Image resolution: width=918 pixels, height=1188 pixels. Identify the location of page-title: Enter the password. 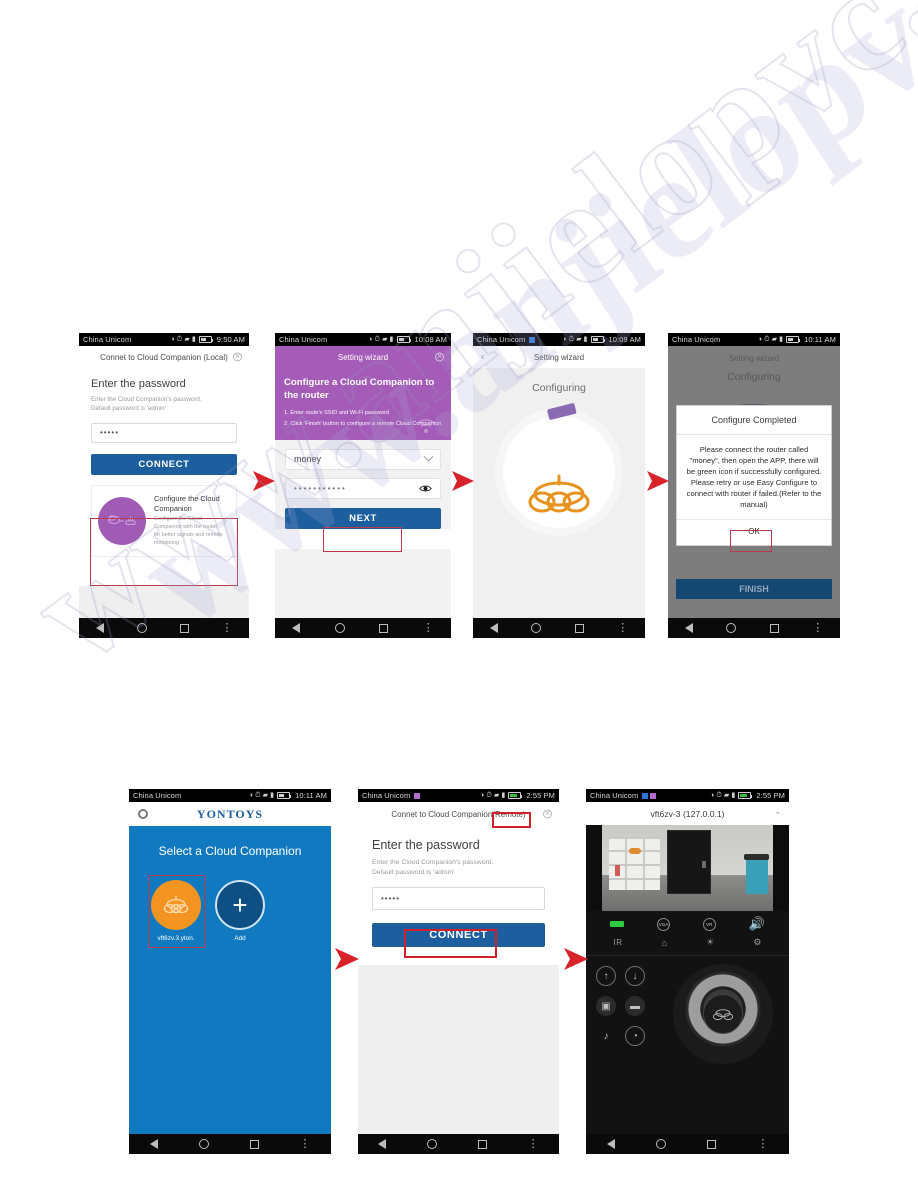
(426, 845).